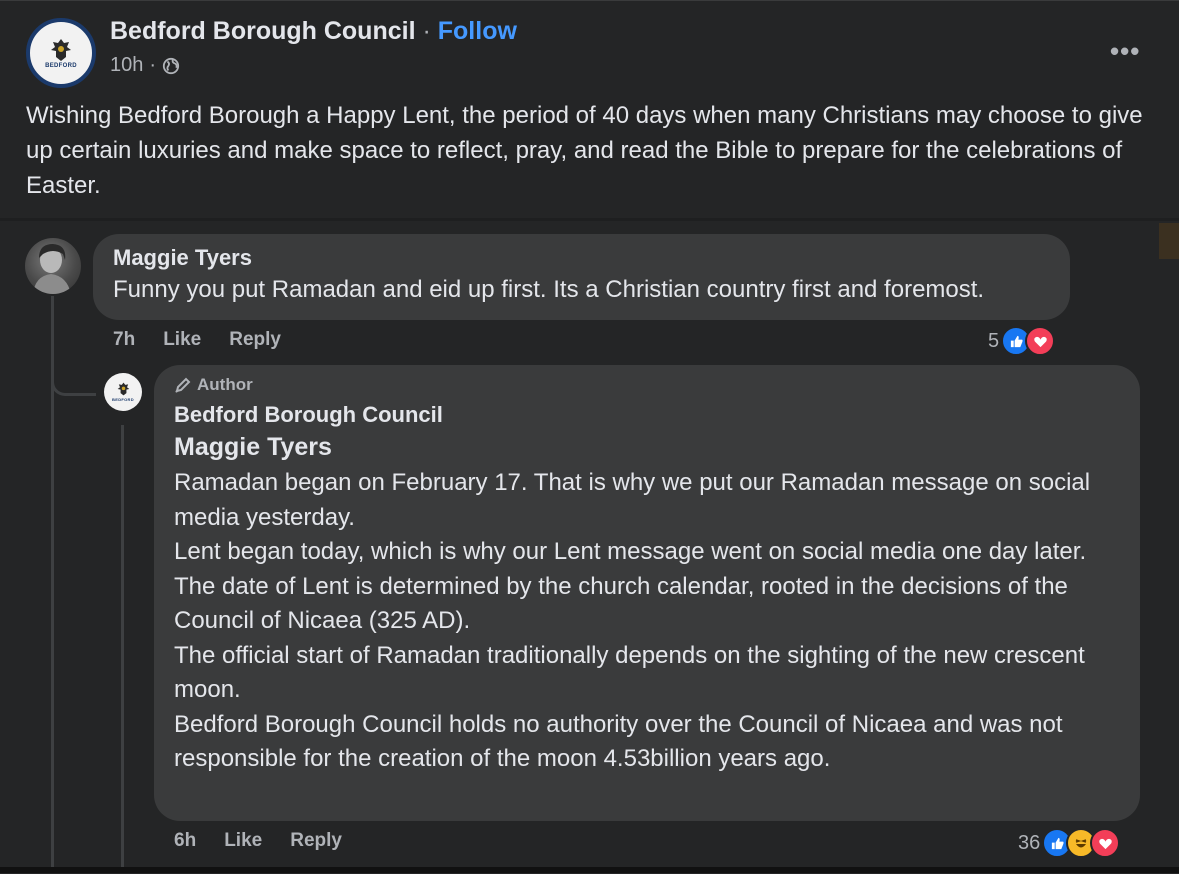 This screenshot has height=874, width=1179. I want to click on post-meta: 10h ·, so click(145, 65).